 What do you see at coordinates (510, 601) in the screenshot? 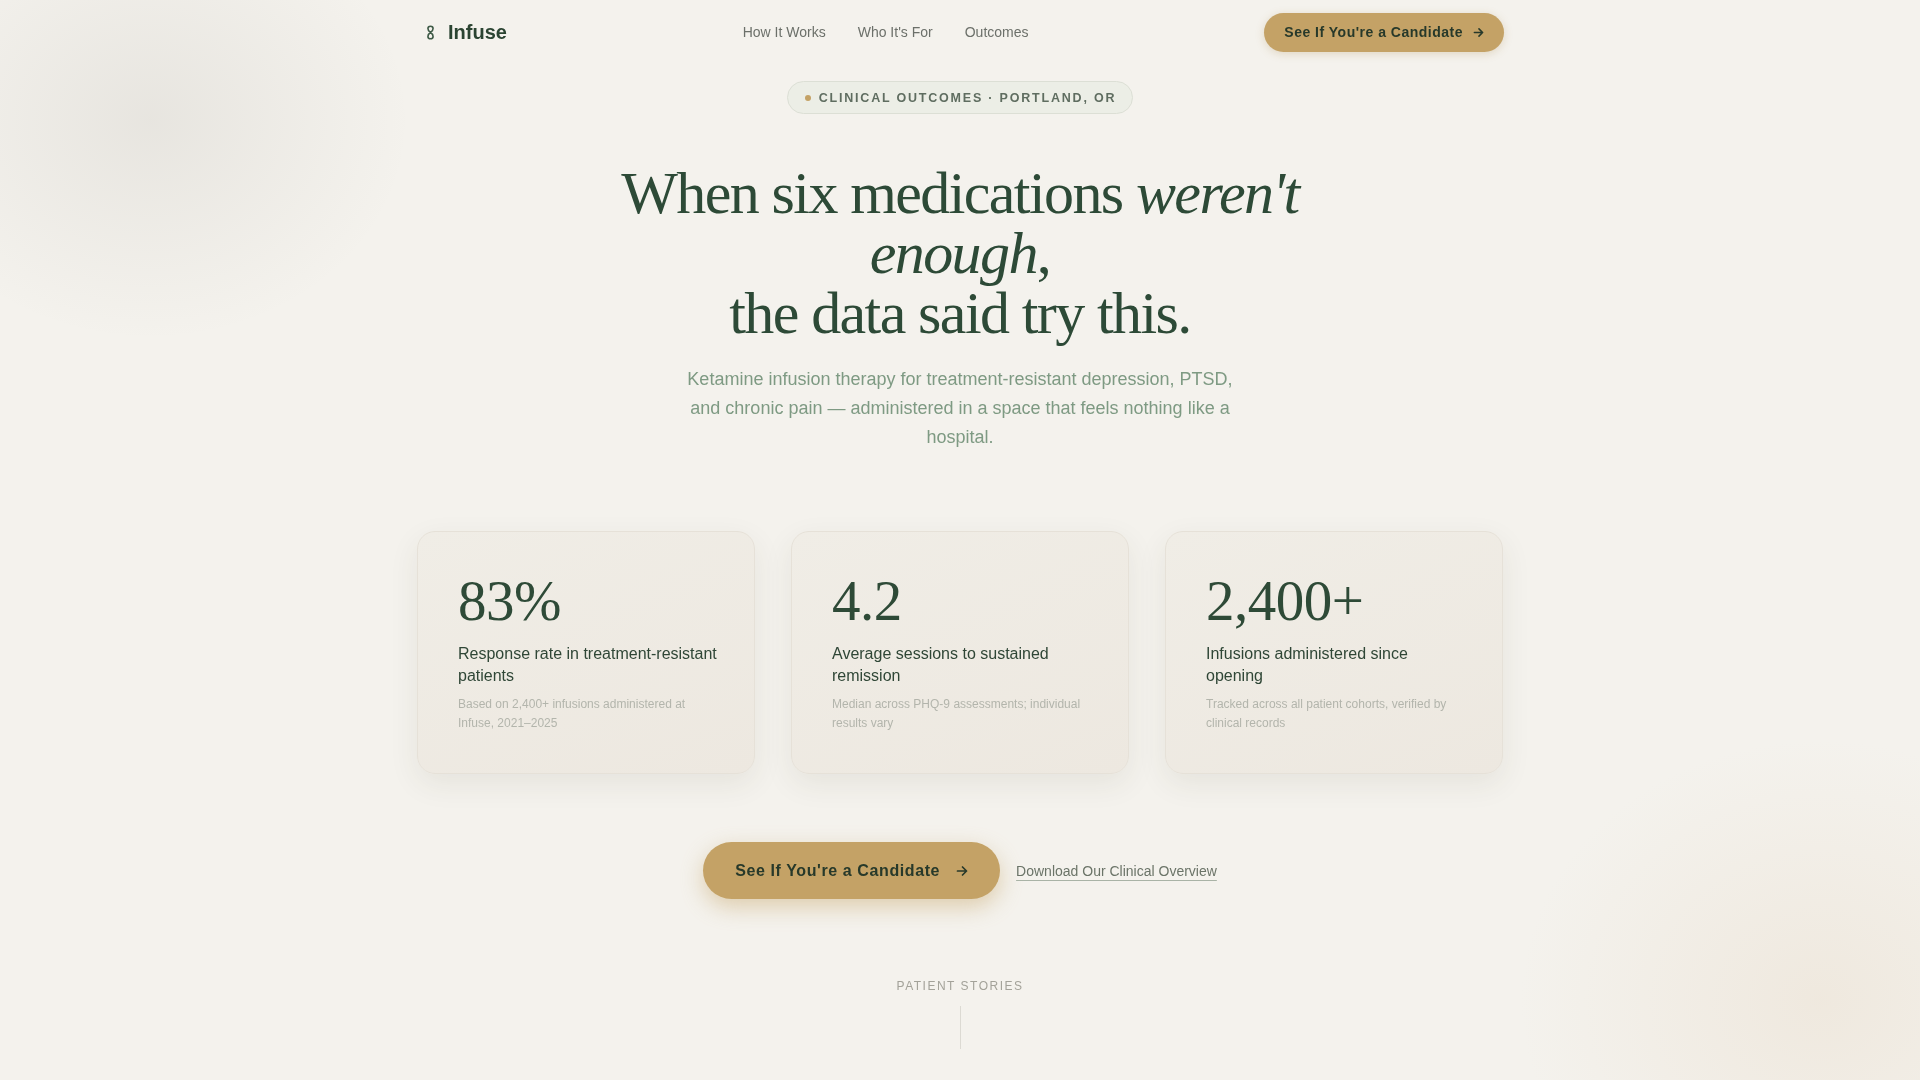
I see `stat-value: 83%` at bounding box center [510, 601].